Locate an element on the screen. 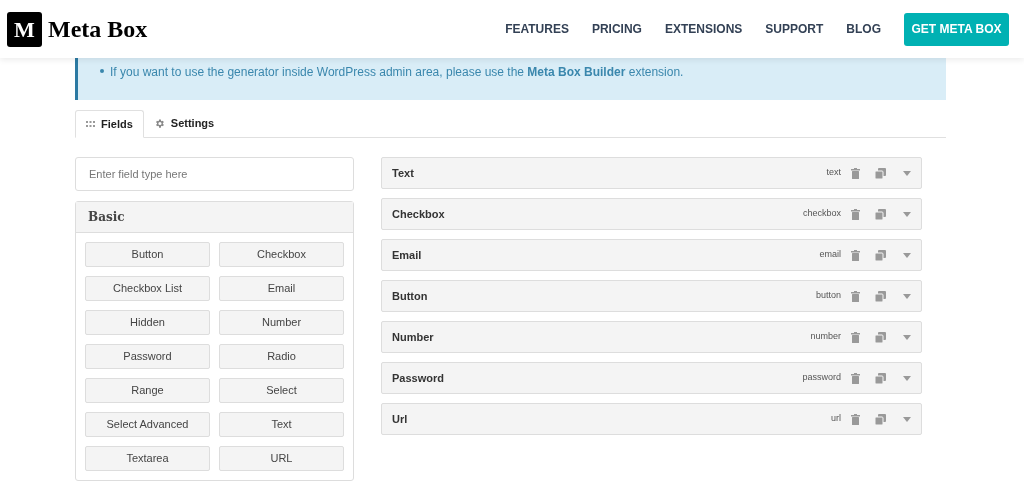  field-row: Password password is located at coordinates (651, 378).